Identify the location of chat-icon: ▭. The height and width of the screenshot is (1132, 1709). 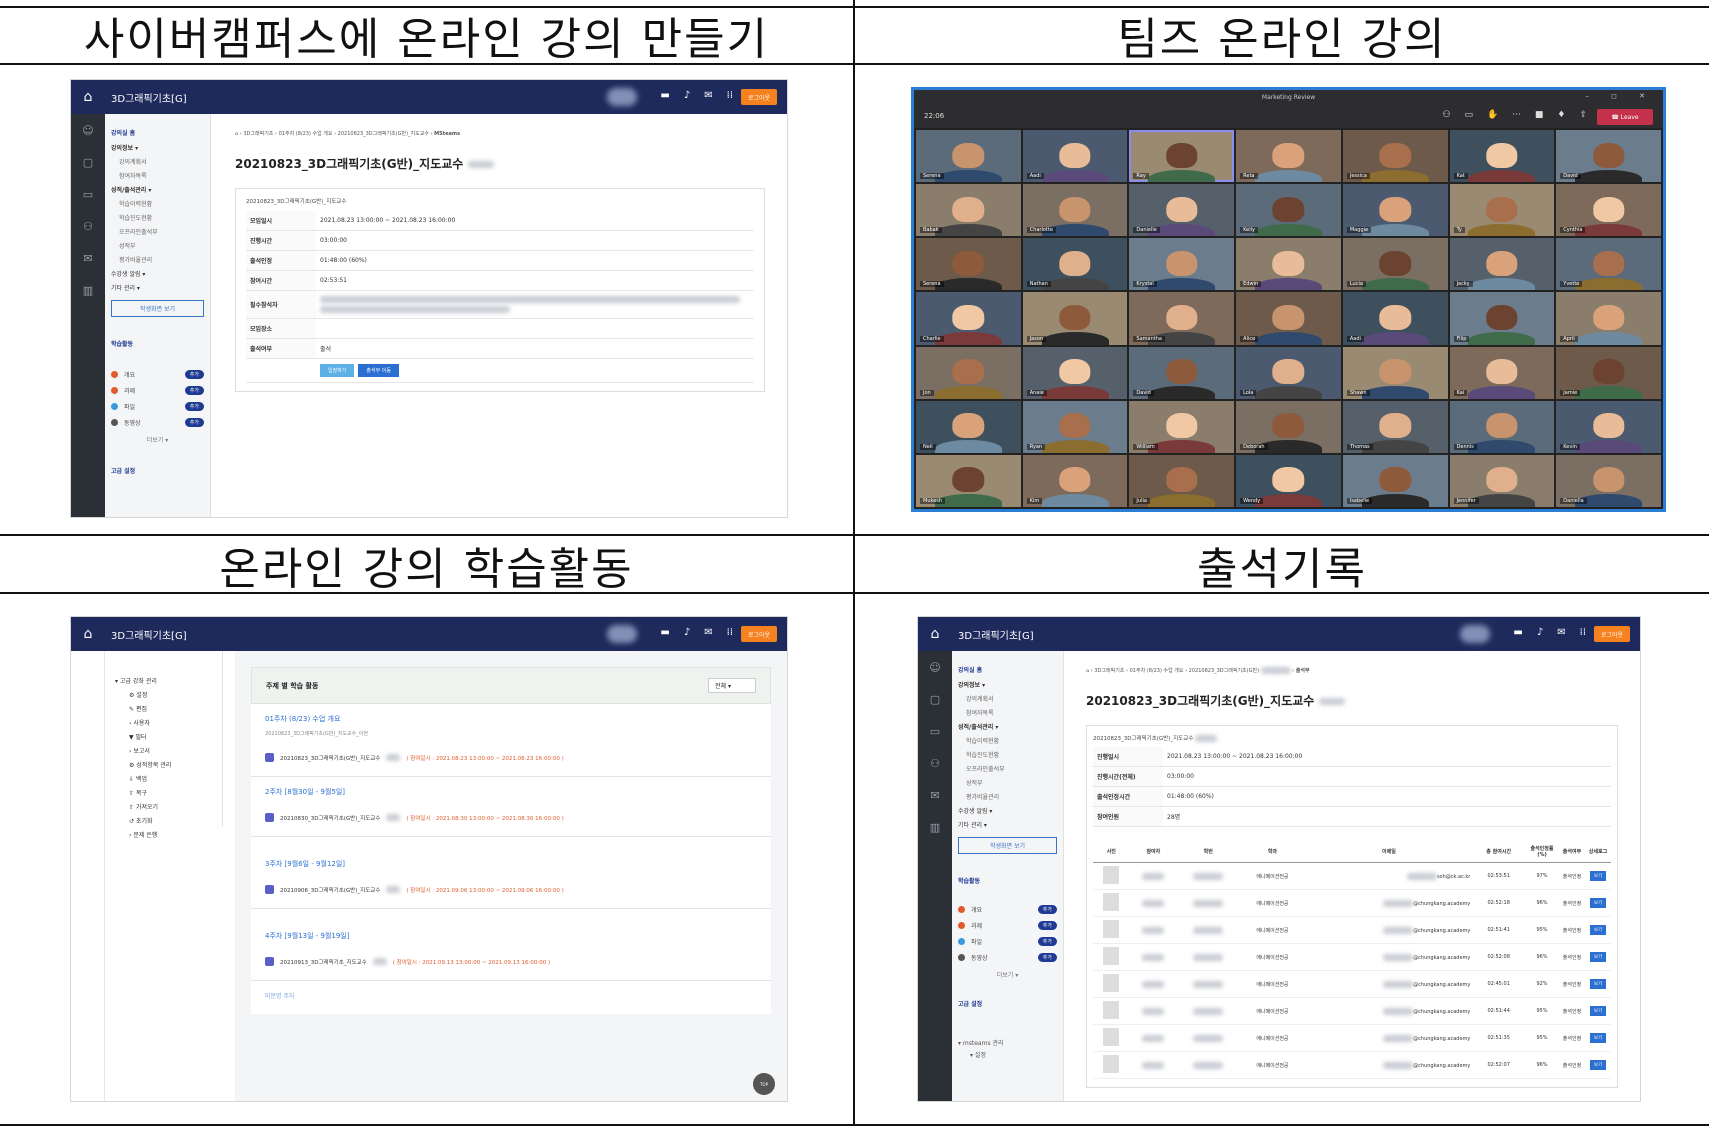
(1469, 115).